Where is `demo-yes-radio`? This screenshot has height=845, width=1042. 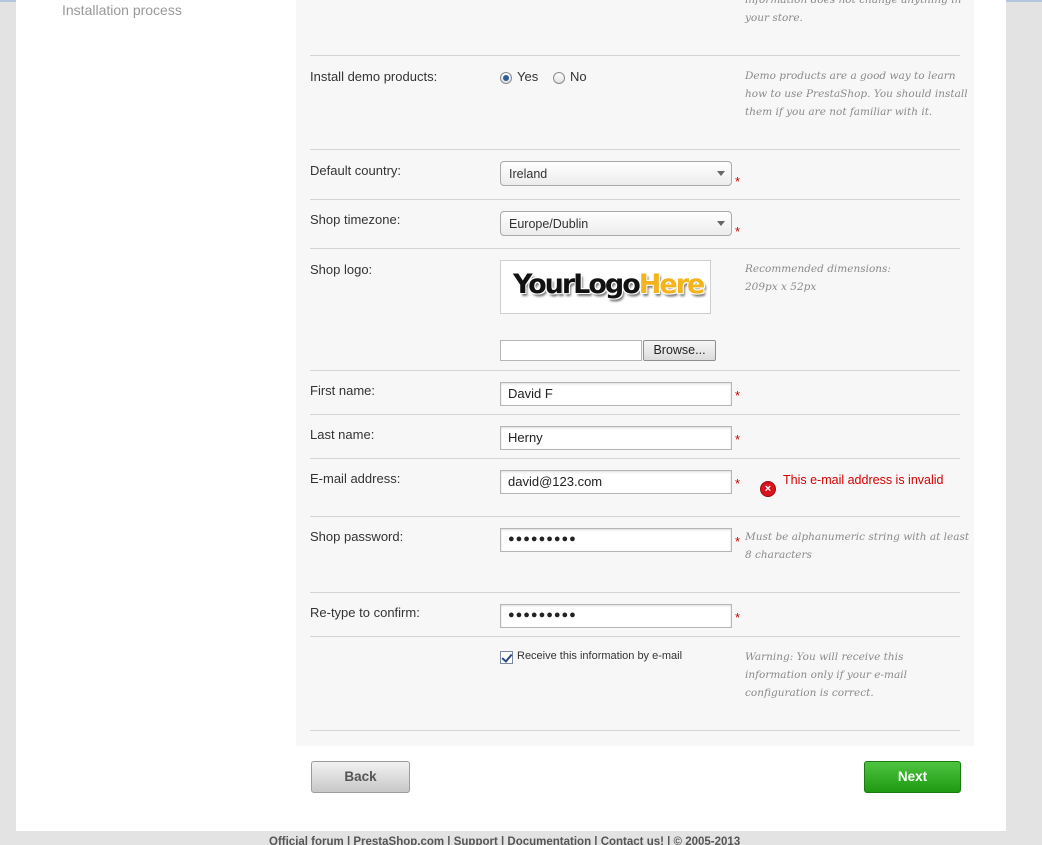 demo-yes-radio is located at coordinates (506, 78).